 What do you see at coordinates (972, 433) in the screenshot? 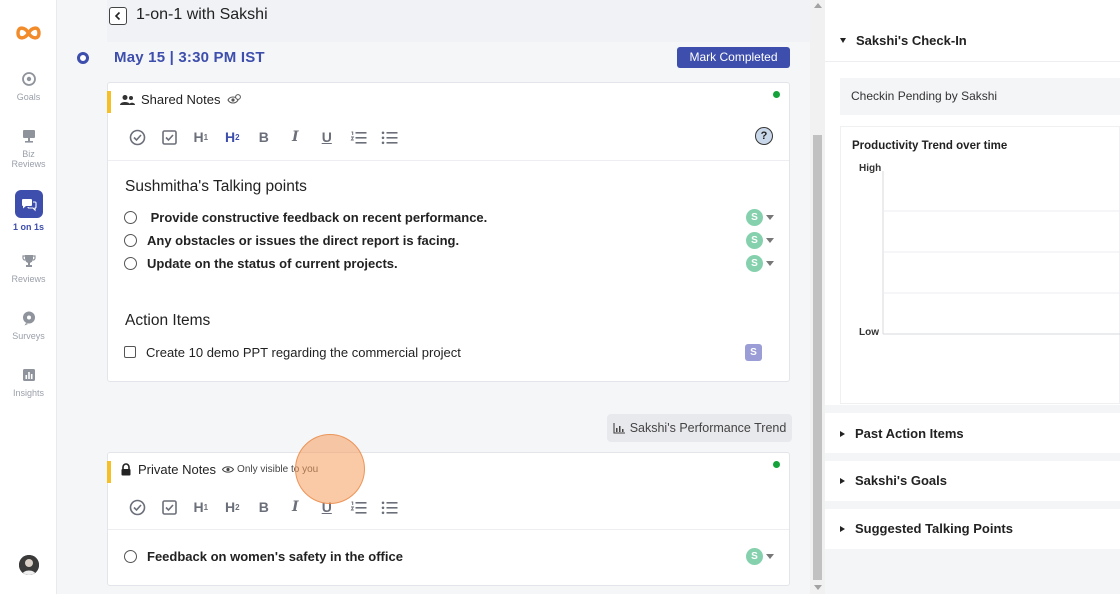
I see `past-action-items-section: Past Action Items` at bounding box center [972, 433].